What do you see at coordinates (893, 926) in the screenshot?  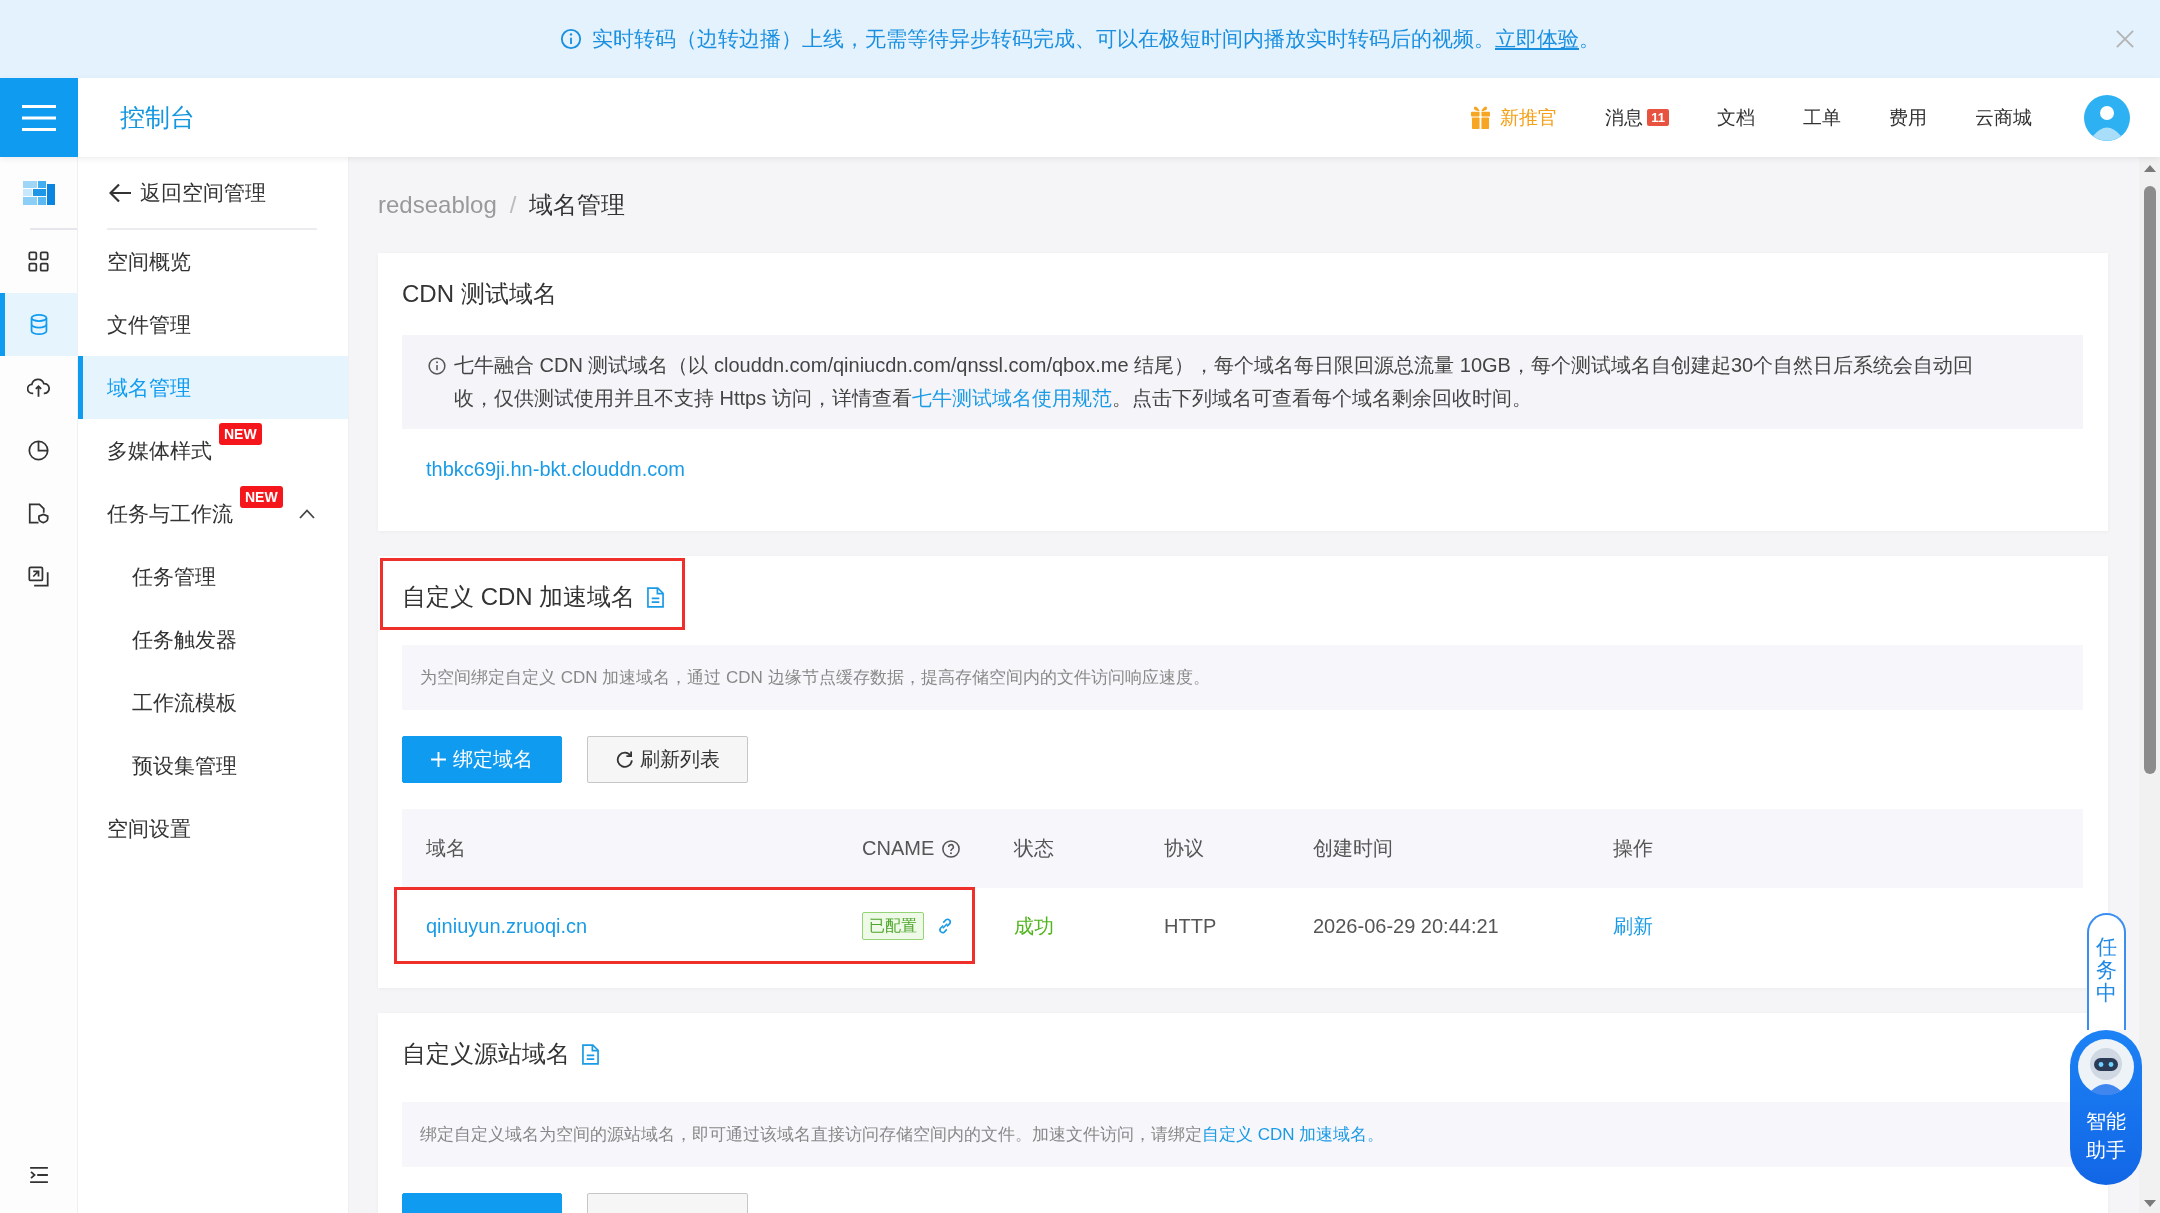 I see `configured-tag: 已配置` at bounding box center [893, 926].